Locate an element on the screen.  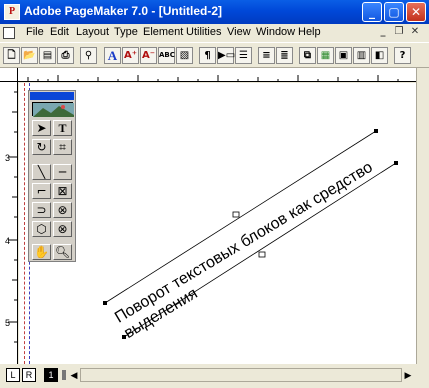
landscape-icon is located at coordinates (53, 110).